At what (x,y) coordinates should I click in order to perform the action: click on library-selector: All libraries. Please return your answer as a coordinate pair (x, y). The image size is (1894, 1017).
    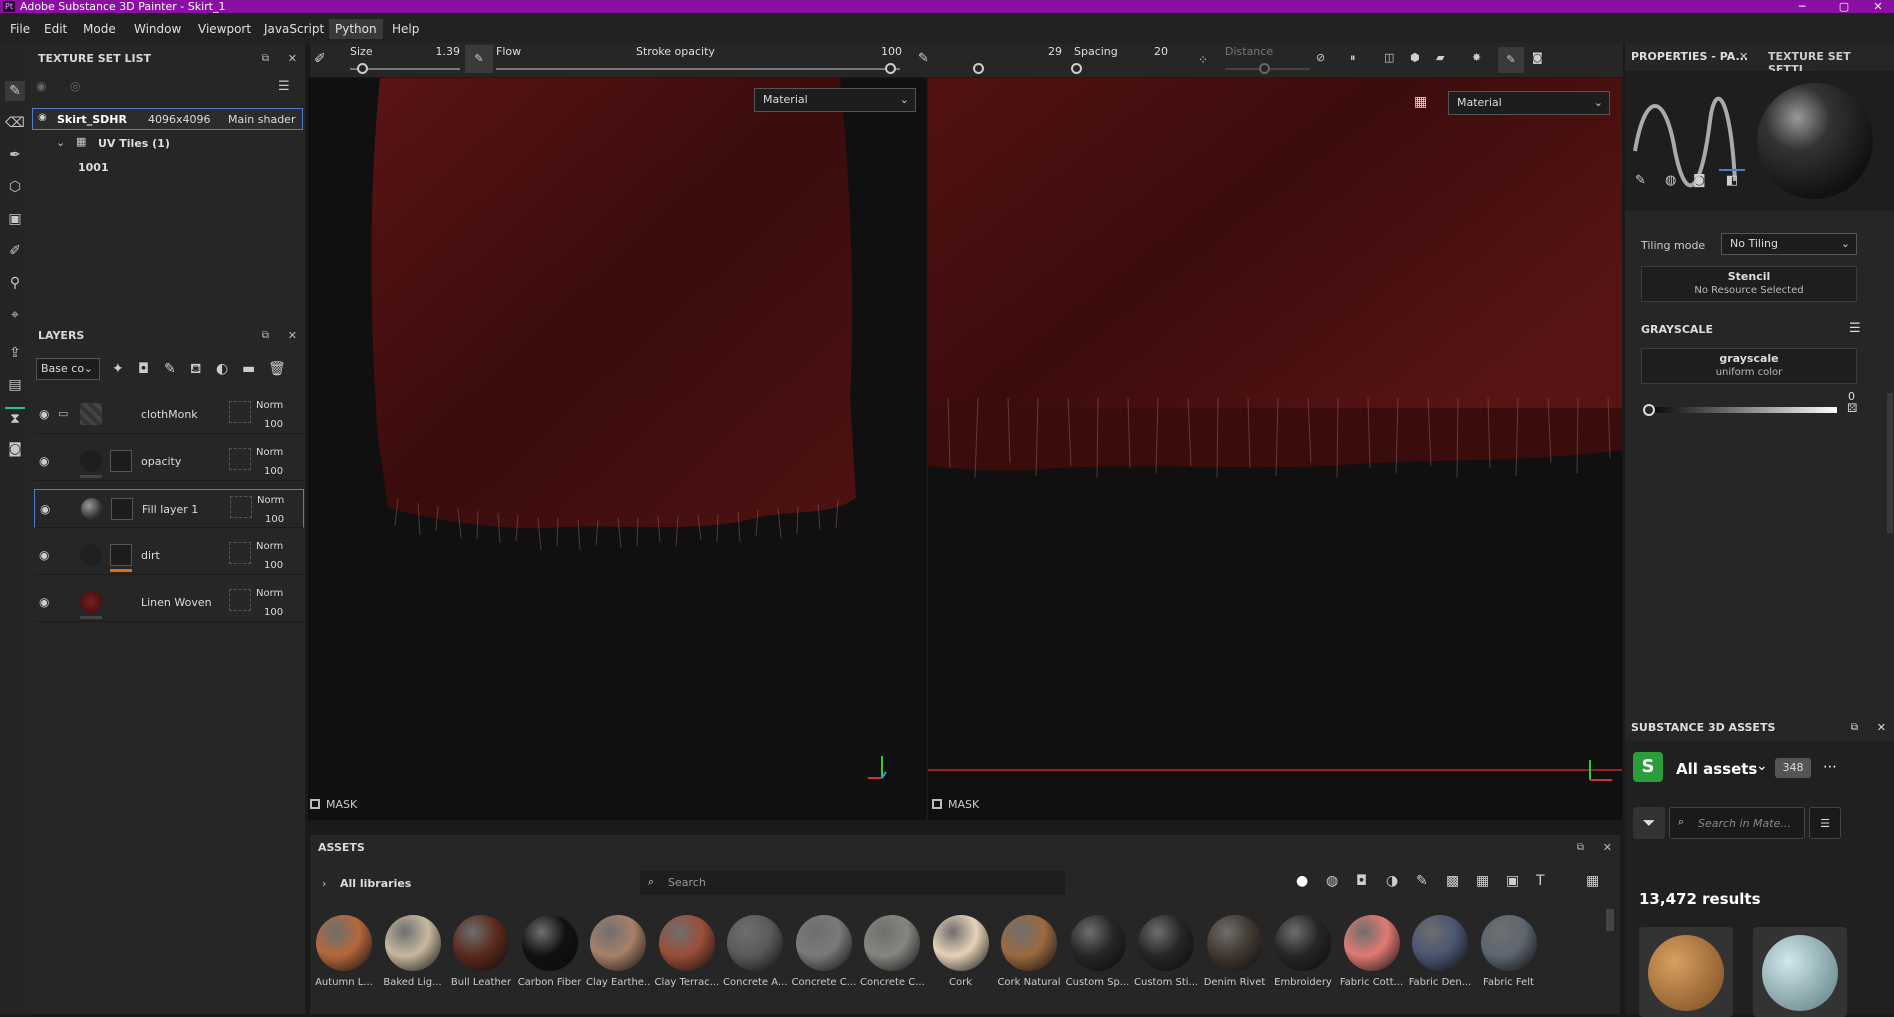
    Looking at the image, I should click on (375, 883).